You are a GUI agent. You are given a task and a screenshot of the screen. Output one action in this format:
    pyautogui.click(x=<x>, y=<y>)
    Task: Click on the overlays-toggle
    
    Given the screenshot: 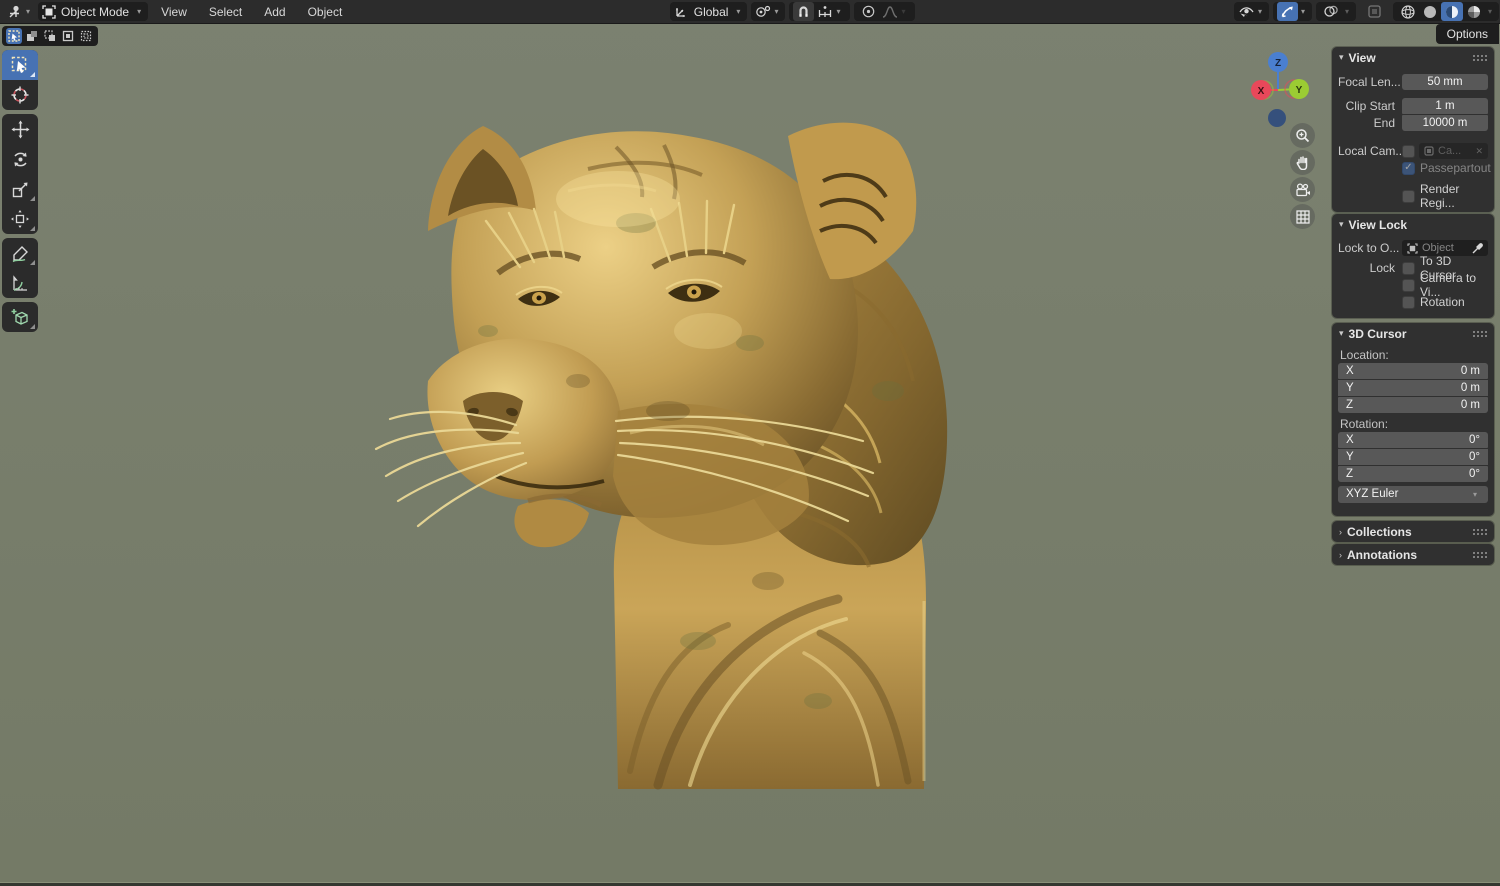 What is the action you would take?
    pyautogui.click(x=1331, y=11)
    